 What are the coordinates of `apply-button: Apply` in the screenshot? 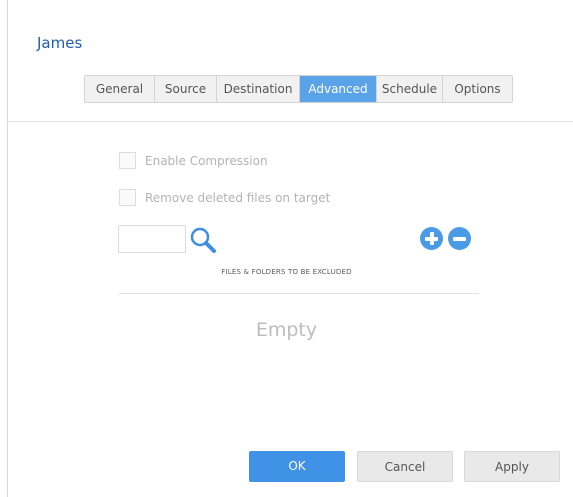 It's located at (512, 466).